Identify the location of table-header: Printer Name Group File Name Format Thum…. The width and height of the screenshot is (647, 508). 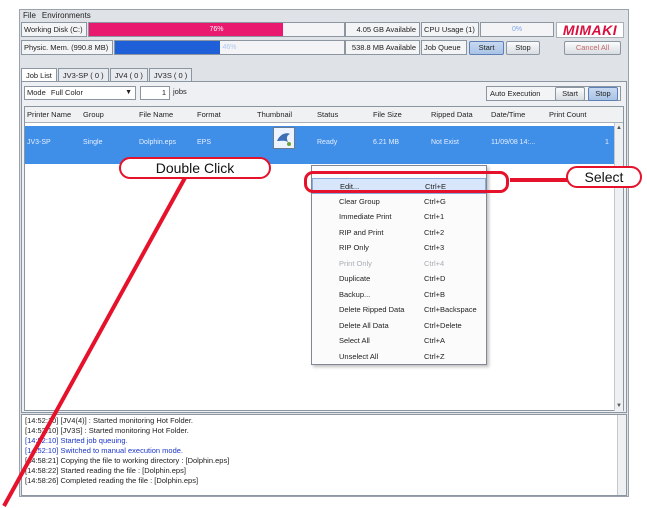
(324, 115).